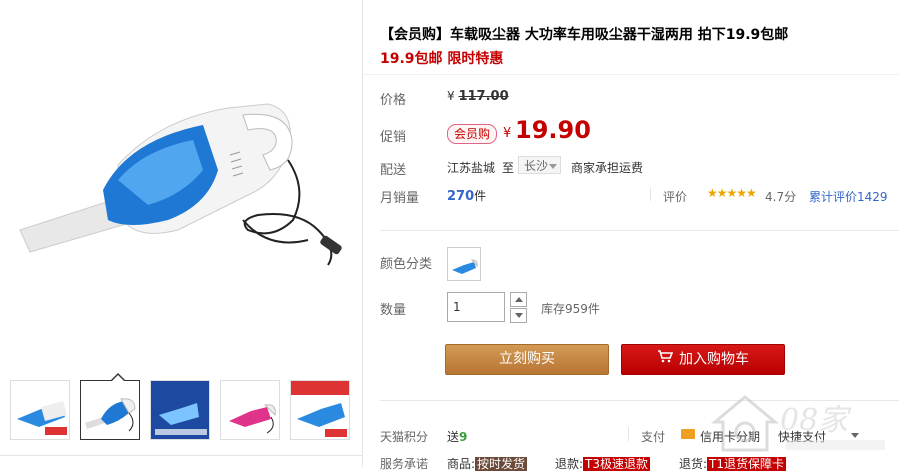 The image size is (899, 472). Describe the element at coordinates (406, 264) in the screenshot. I see `color-label: 颜色分类` at that location.